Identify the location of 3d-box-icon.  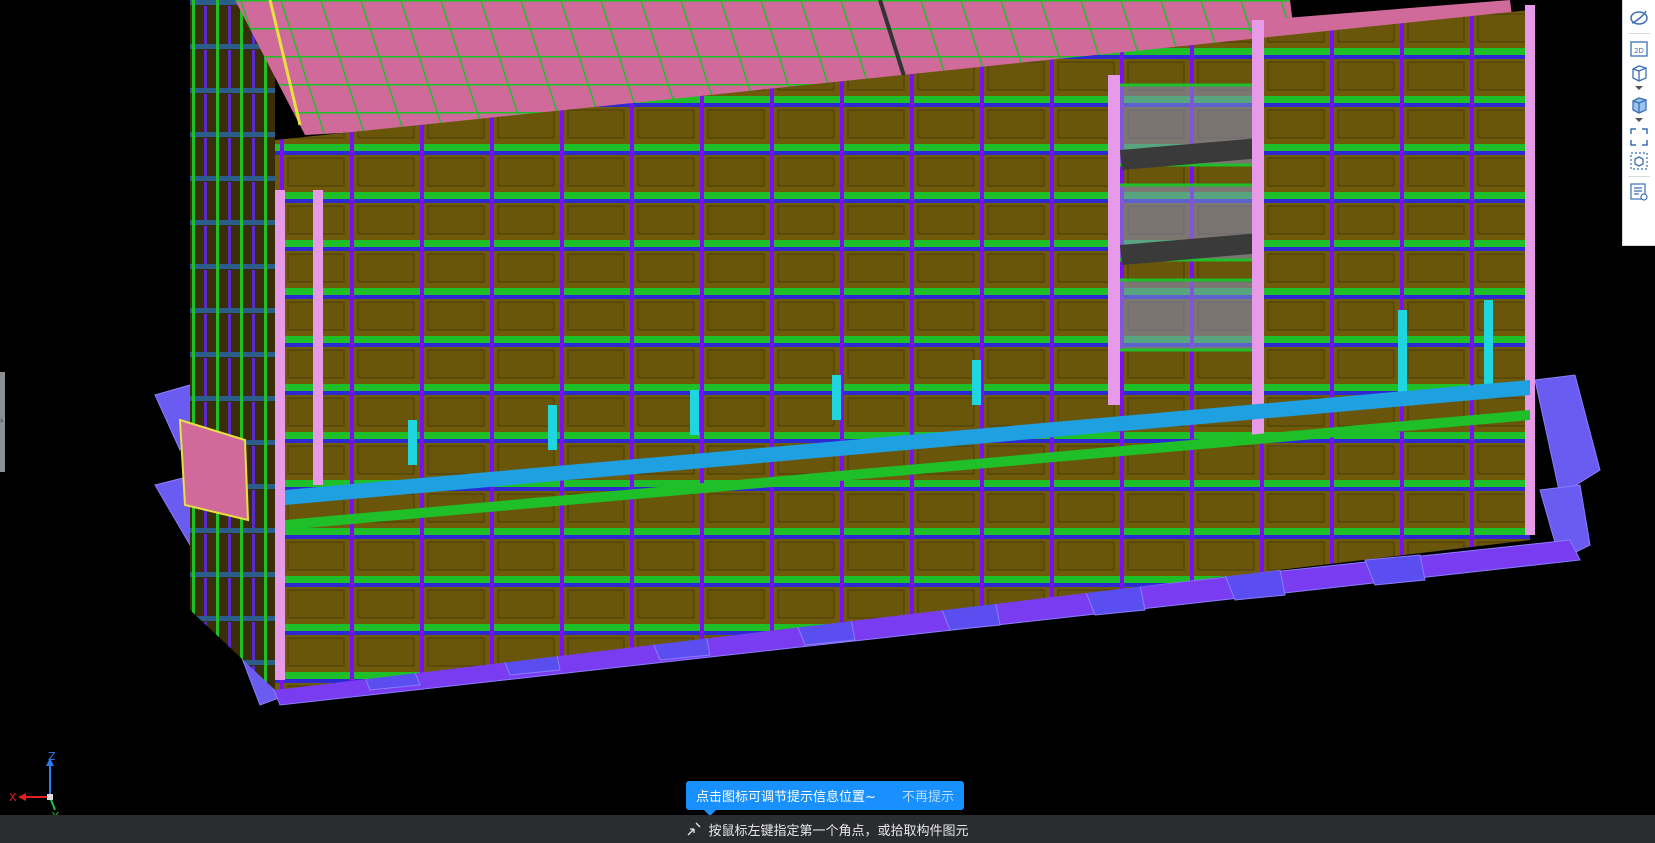
(1639, 73).